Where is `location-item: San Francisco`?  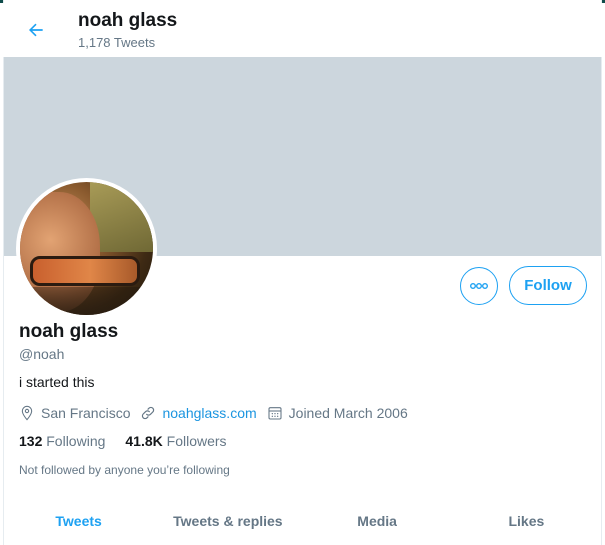
location-item: San Francisco is located at coordinates (74, 413).